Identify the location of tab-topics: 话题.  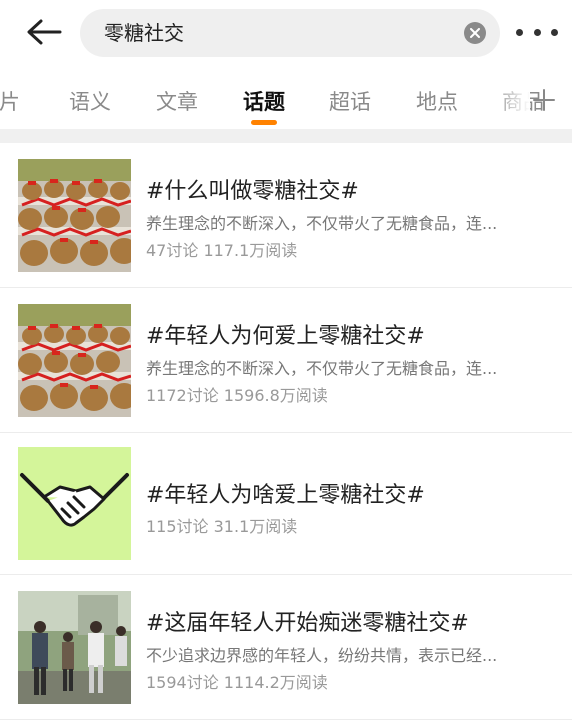
(264, 101).